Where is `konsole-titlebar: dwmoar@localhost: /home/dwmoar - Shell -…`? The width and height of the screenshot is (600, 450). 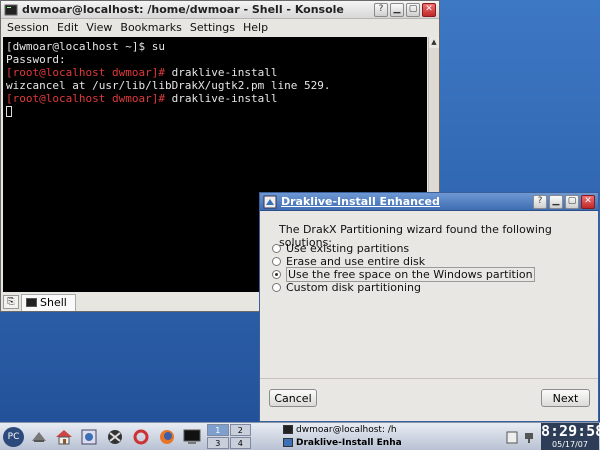 konsole-titlebar: dwmoar@localhost: /home/dwmoar - Shell -… is located at coordinates (220, 10).